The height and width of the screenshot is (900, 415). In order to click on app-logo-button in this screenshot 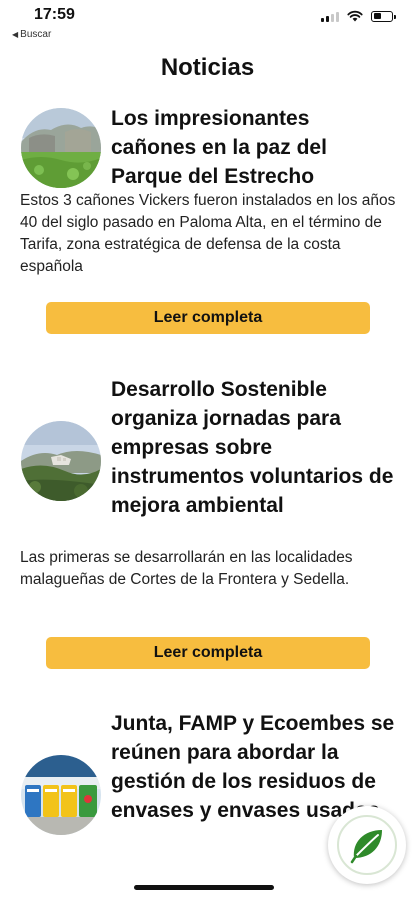, I will do `click(367, 845)`.